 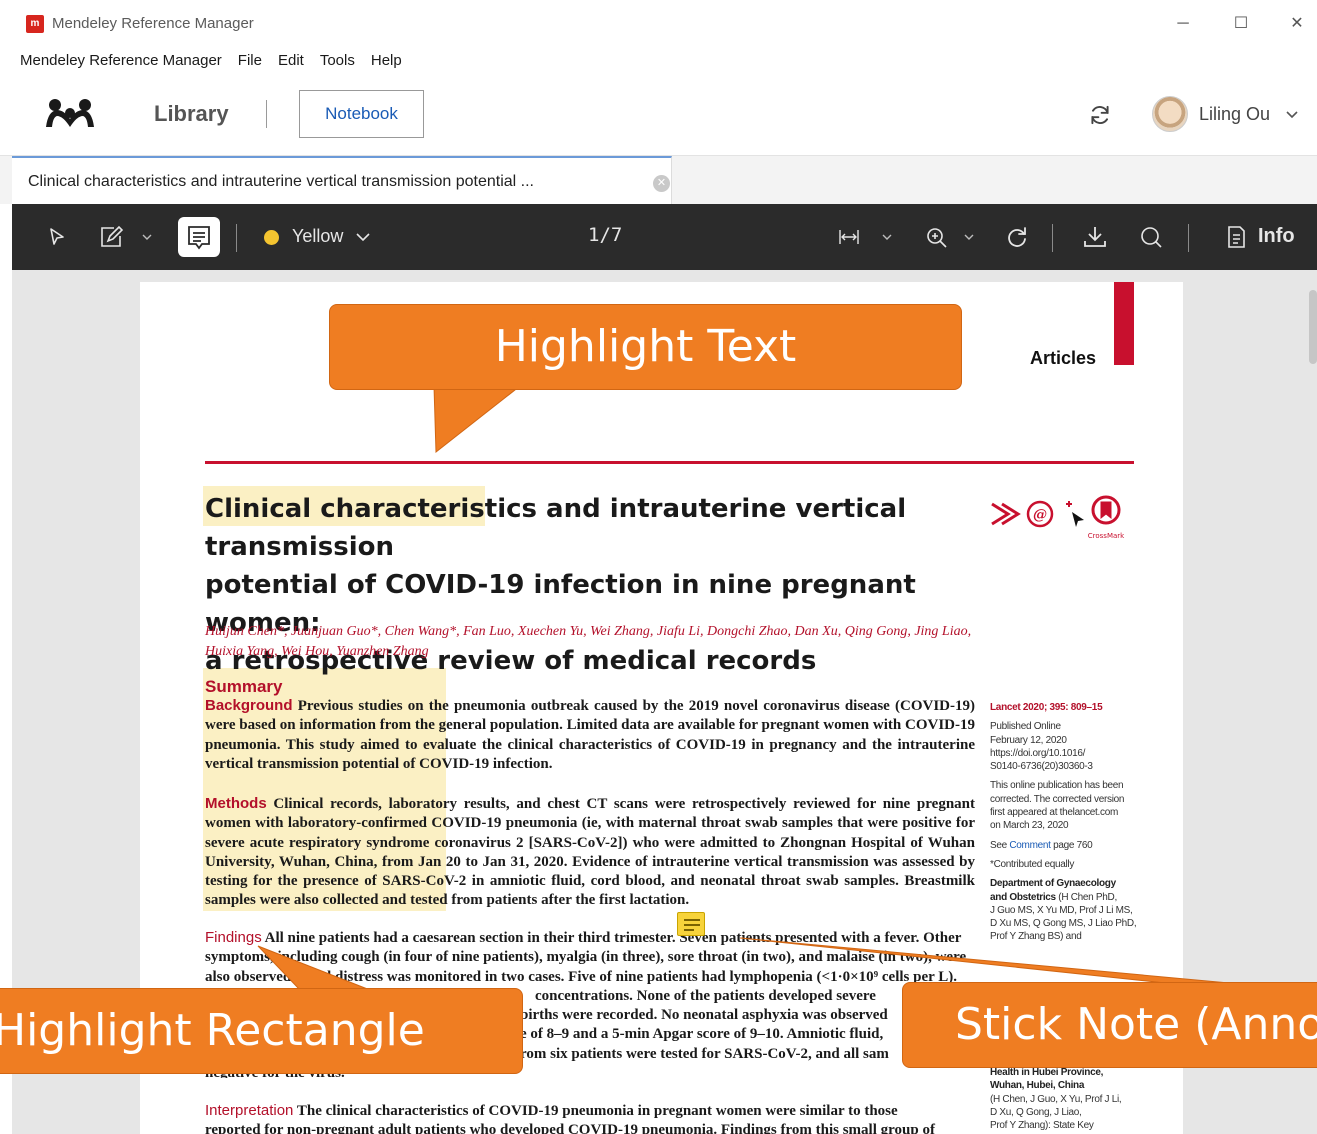 I want to click on menu-edit: Edit, so click(x=291, y=60).